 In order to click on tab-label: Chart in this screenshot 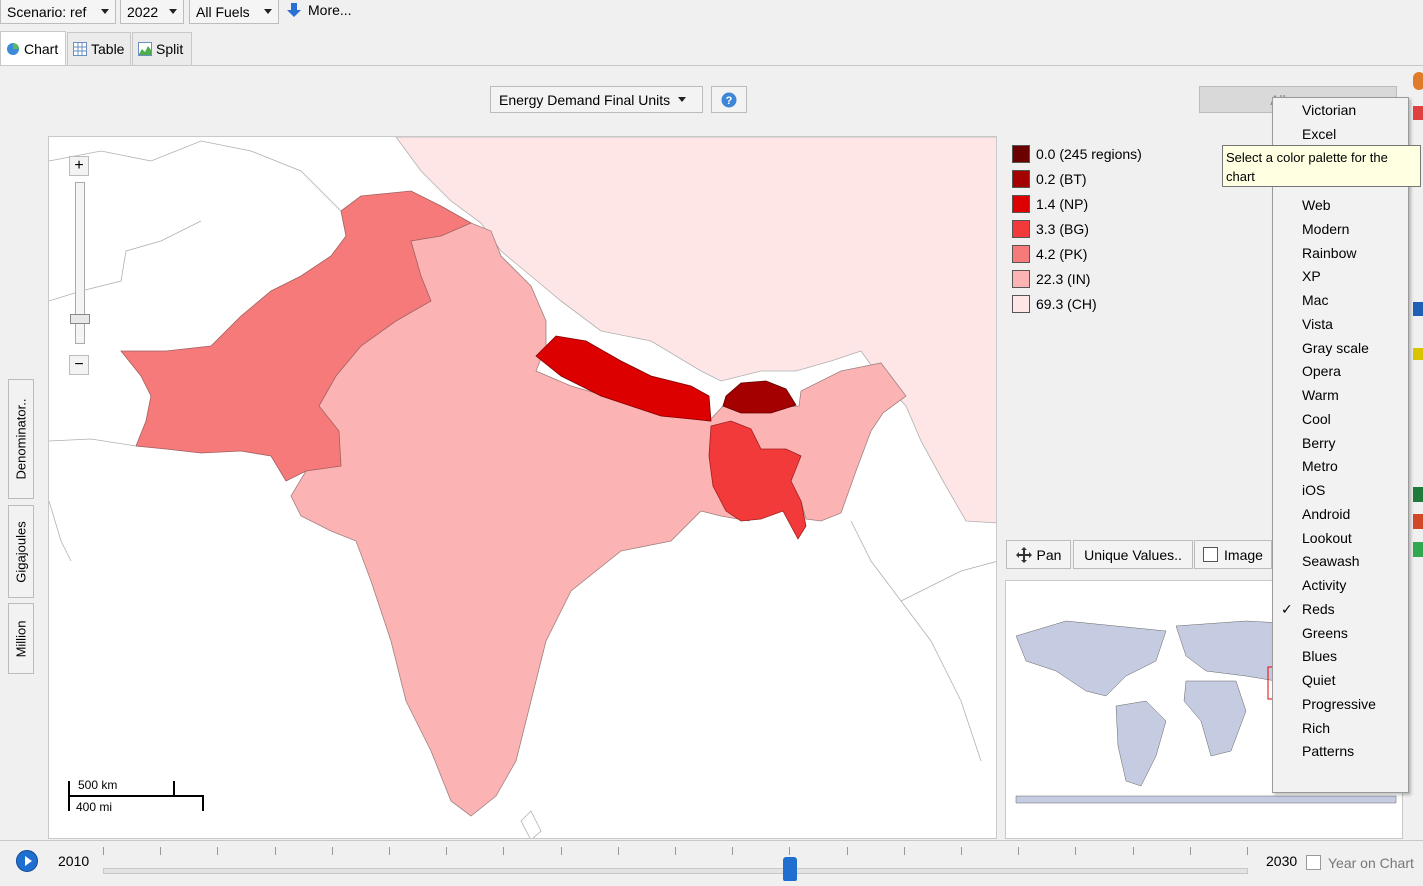, I will do `click(41, 49)`.